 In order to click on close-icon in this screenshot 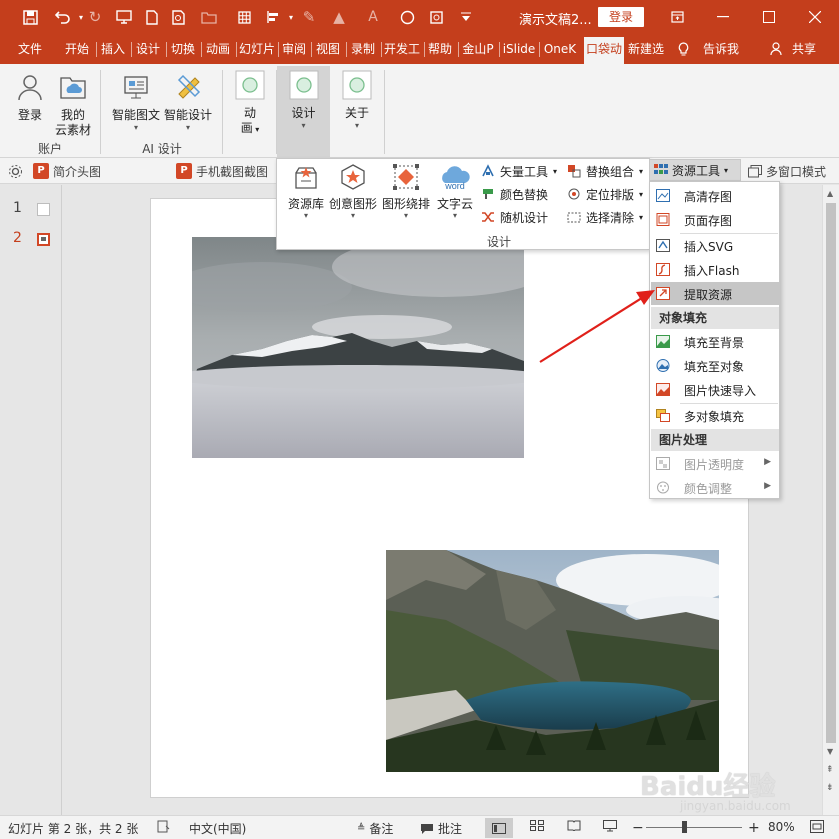, I will do `click(815, 17)`.